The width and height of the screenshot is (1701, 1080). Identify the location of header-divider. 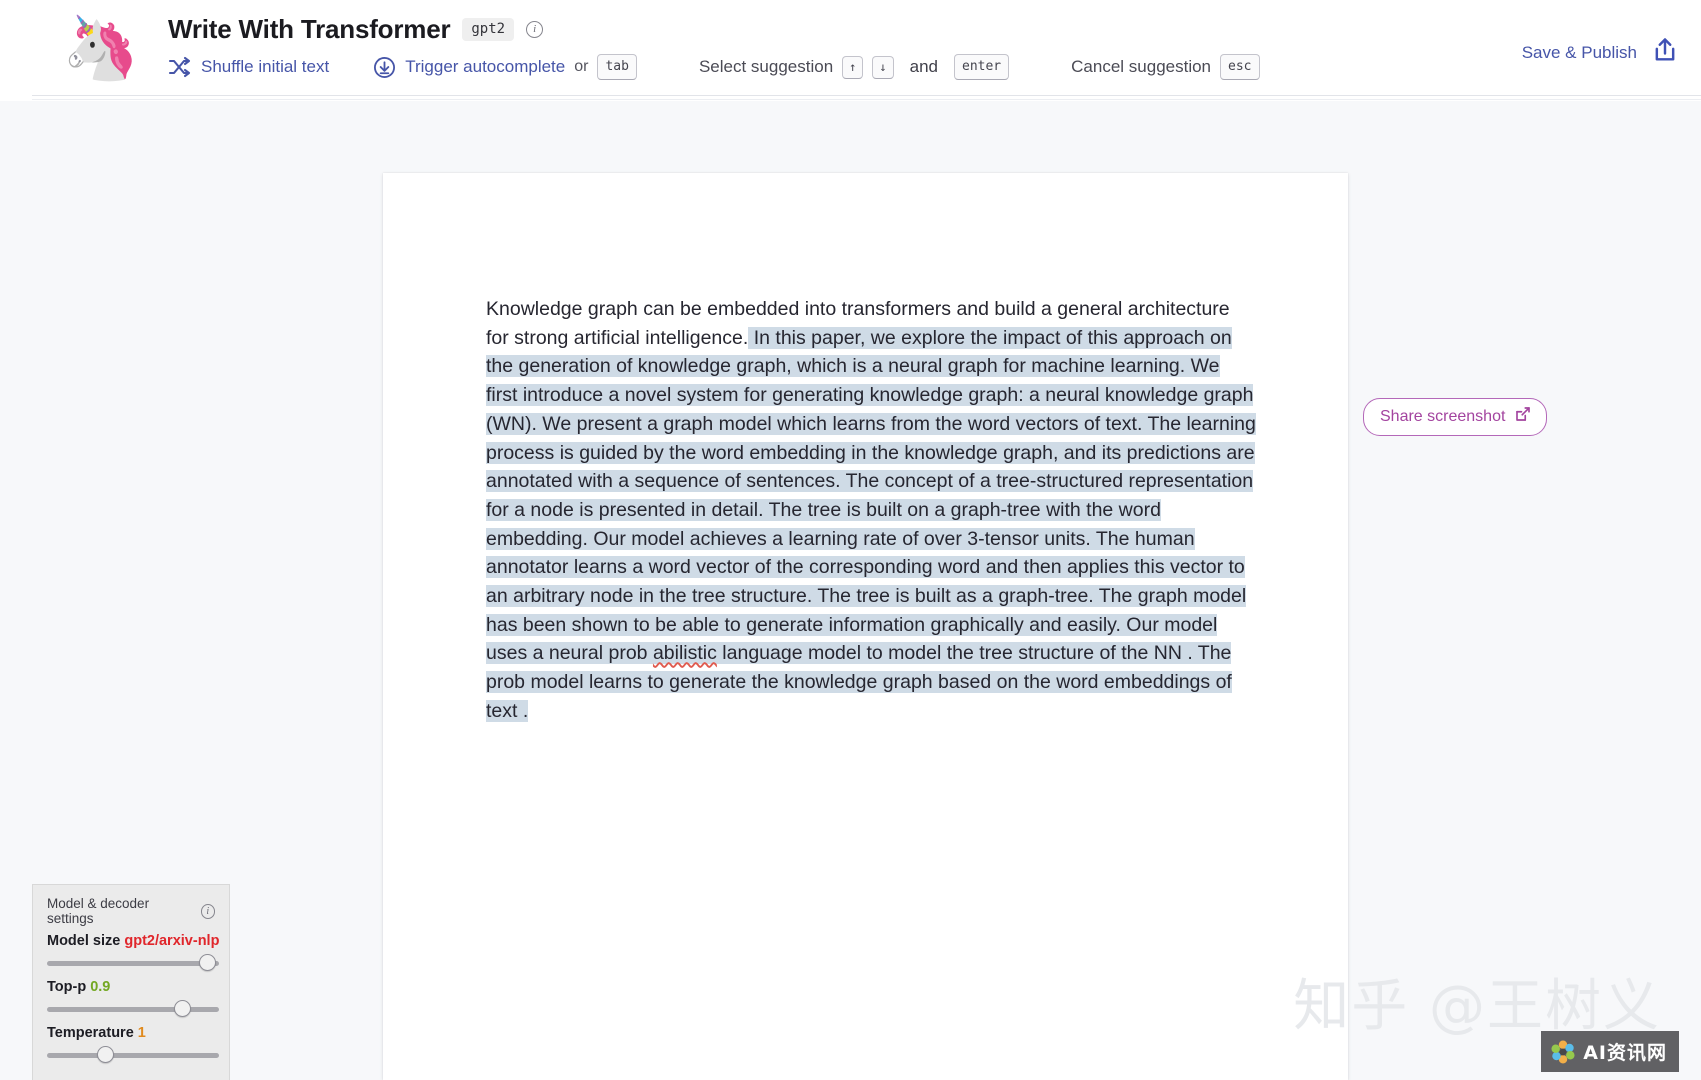
(866, 95).